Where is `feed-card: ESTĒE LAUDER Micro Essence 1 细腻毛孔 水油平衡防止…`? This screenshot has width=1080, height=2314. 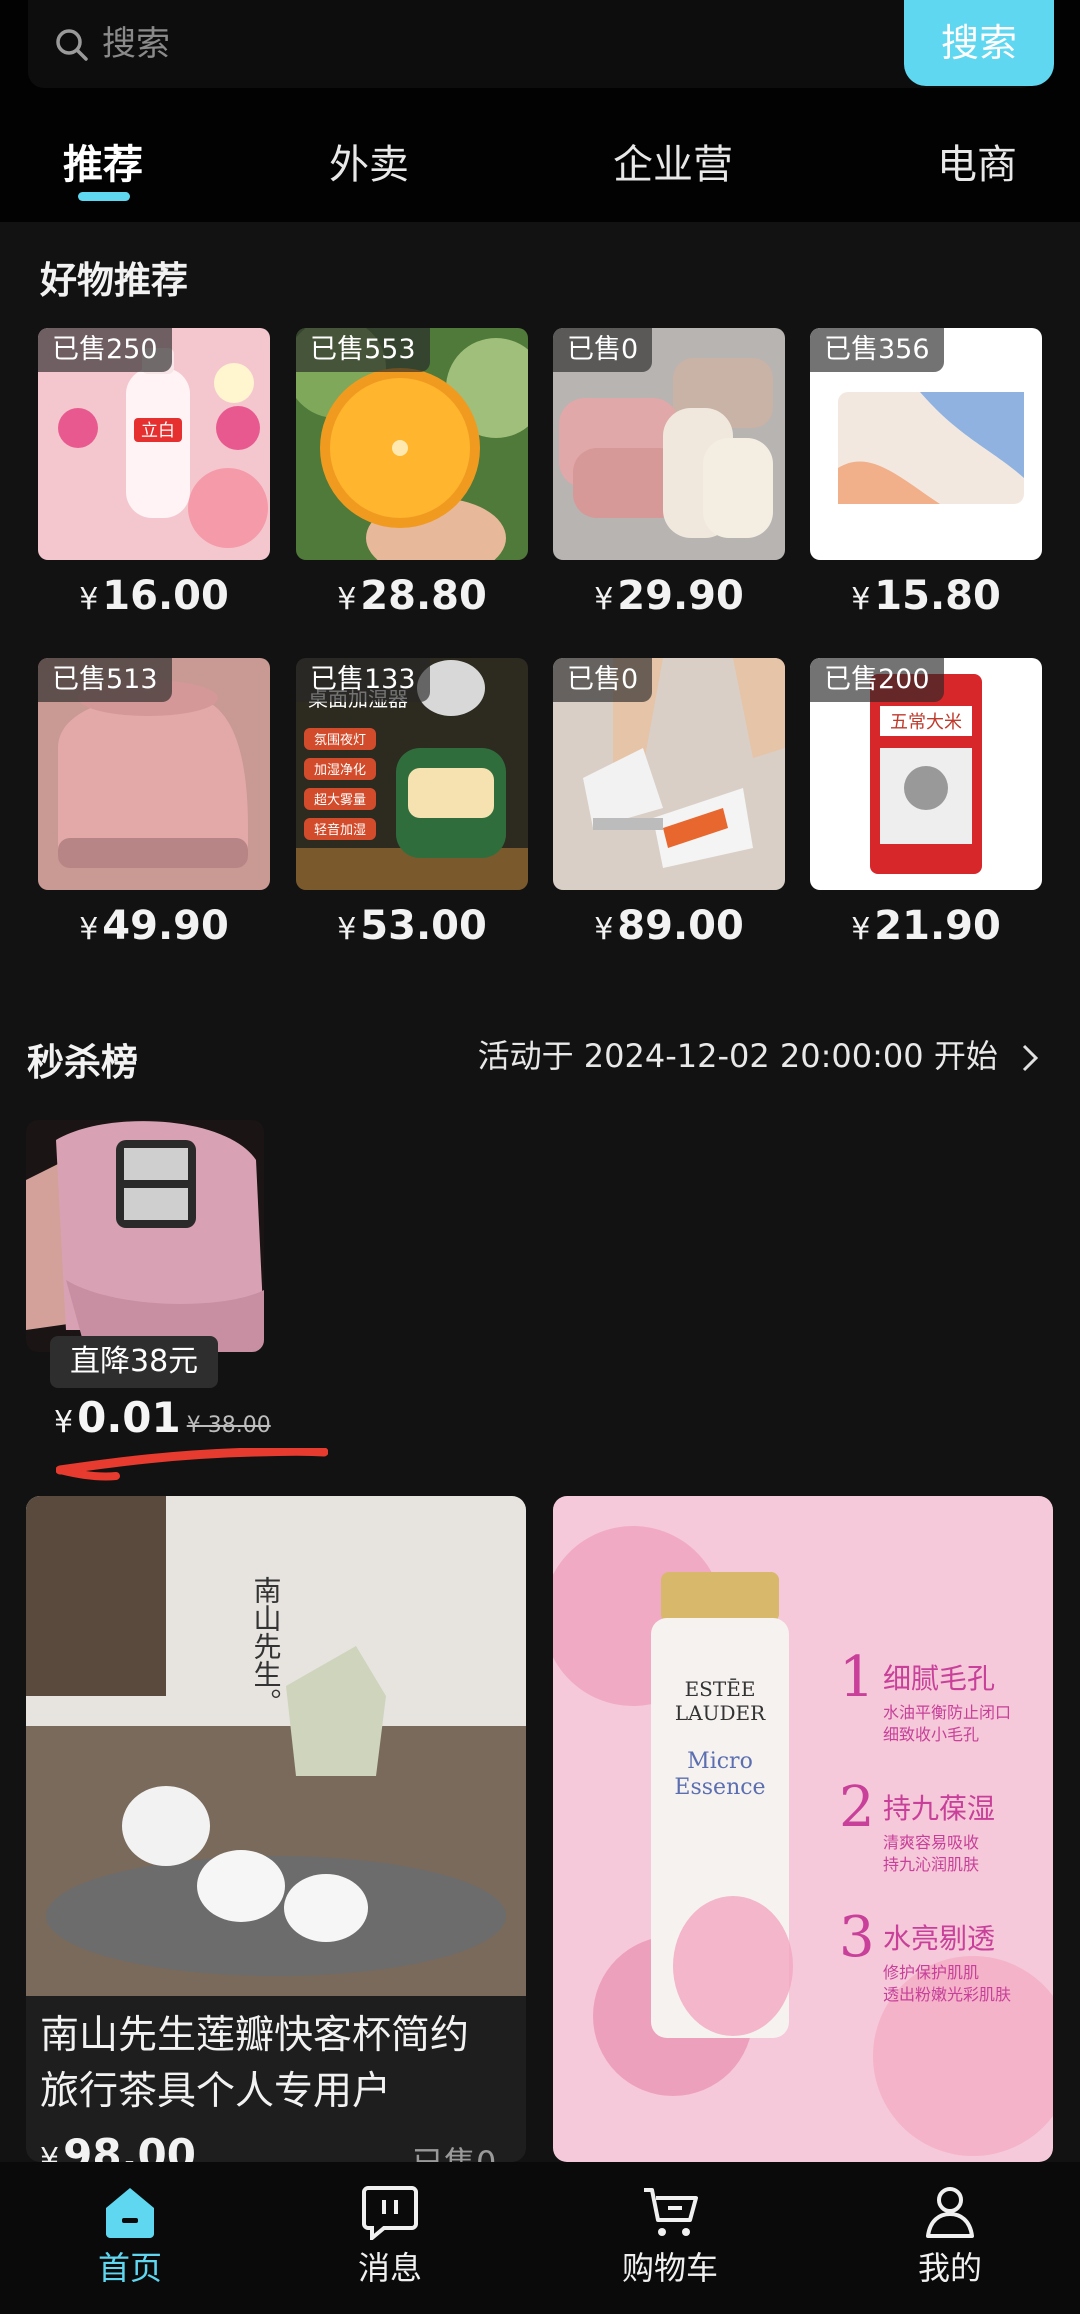
feed-card: ESTĒE LAUDER Micro Essence 1 细腻毛孔 水油平衡防止… is located at coordinates (803, 1829).